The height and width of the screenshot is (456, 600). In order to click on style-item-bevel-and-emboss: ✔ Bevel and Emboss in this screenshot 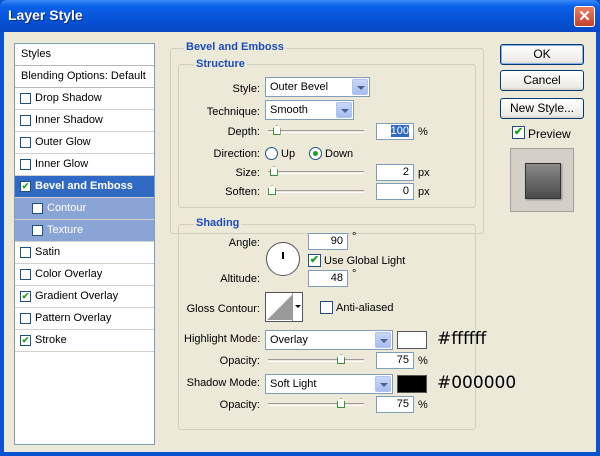, I will do `click(84, 187)`.